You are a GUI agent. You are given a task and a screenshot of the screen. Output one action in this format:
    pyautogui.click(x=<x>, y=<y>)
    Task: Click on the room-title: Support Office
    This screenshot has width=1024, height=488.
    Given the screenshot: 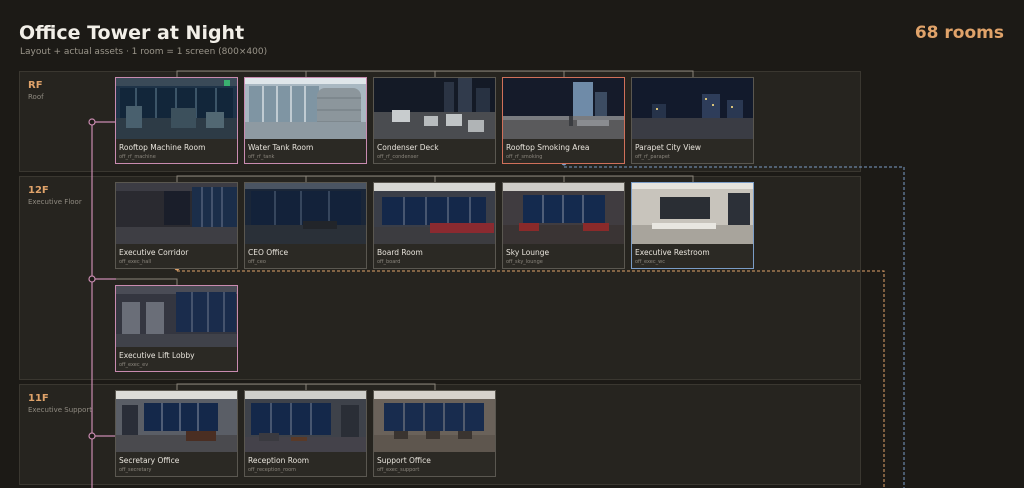 What is the action you would take?
    pyautogui.click(x=404, y=460)
    